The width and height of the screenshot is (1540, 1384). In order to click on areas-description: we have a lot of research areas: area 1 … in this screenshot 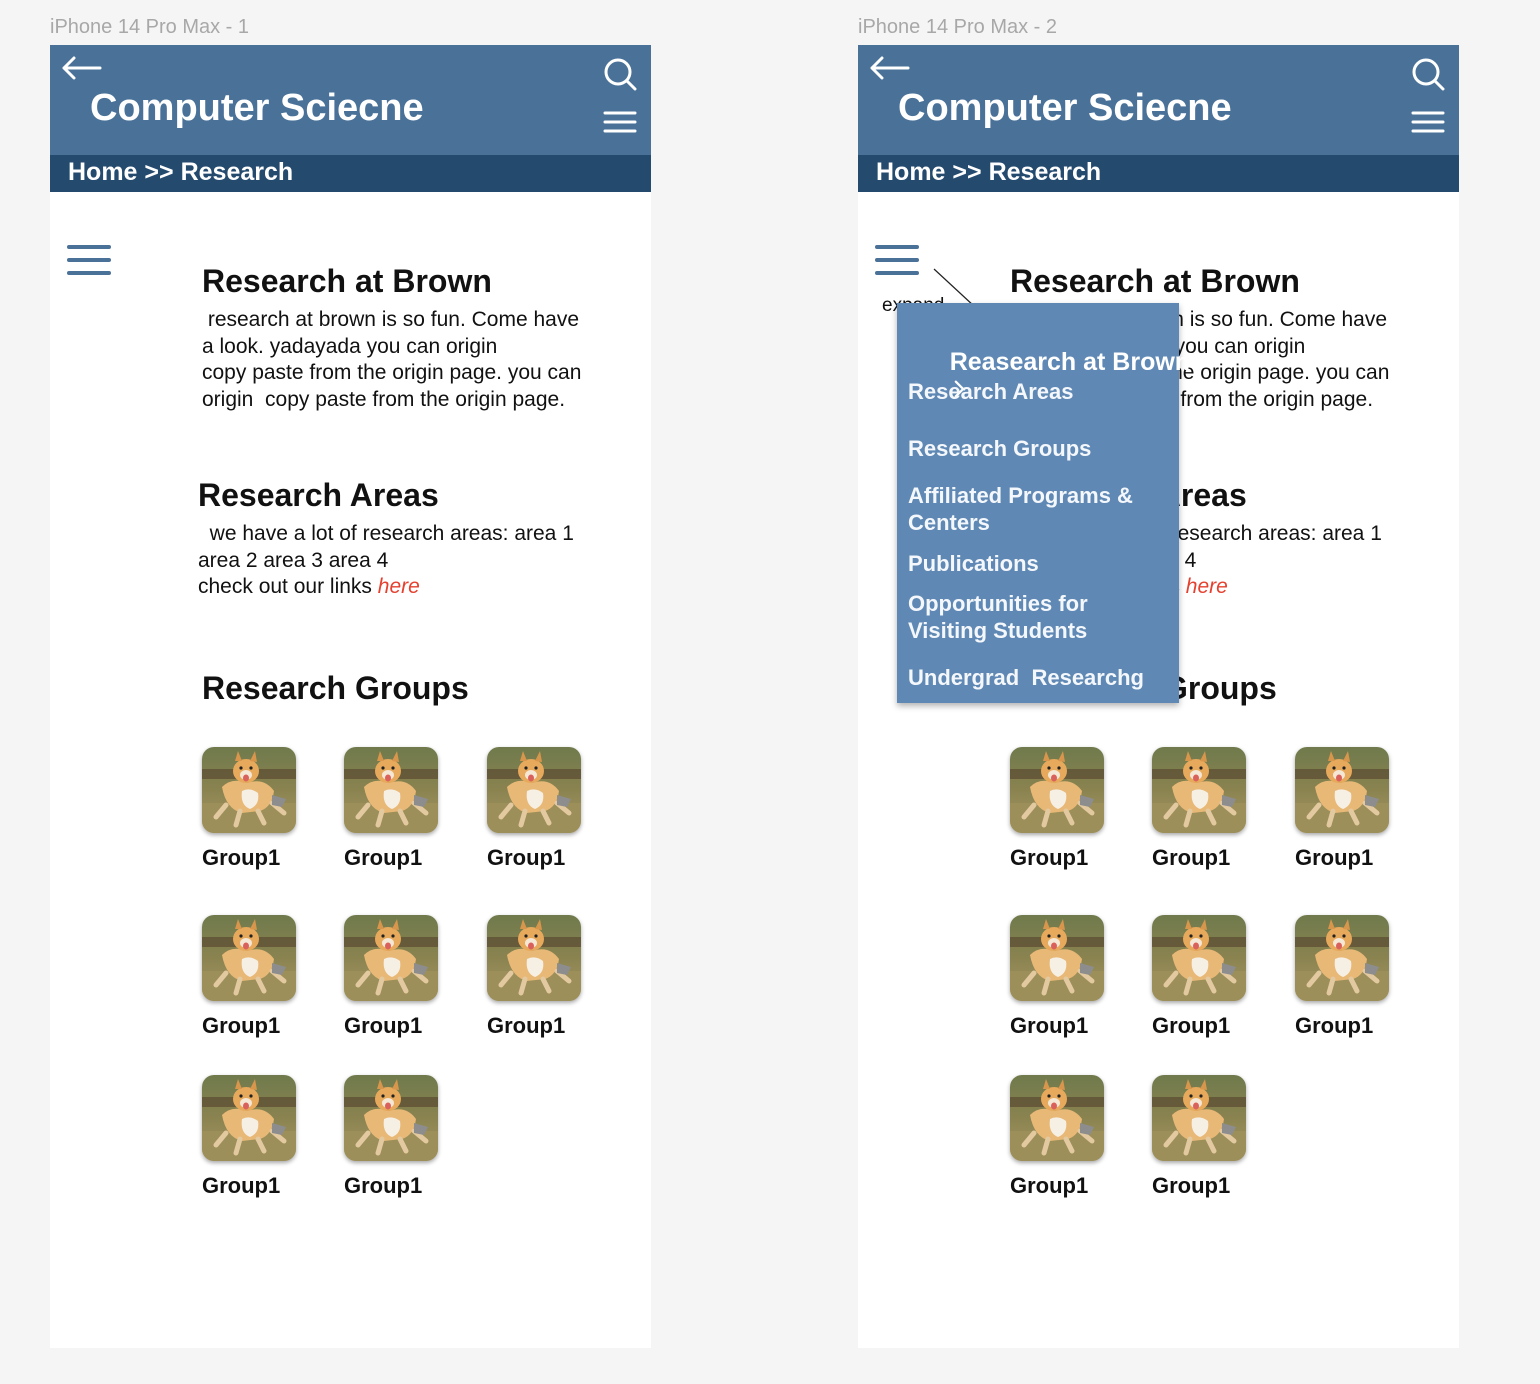, I will do `click(386, 561)`.